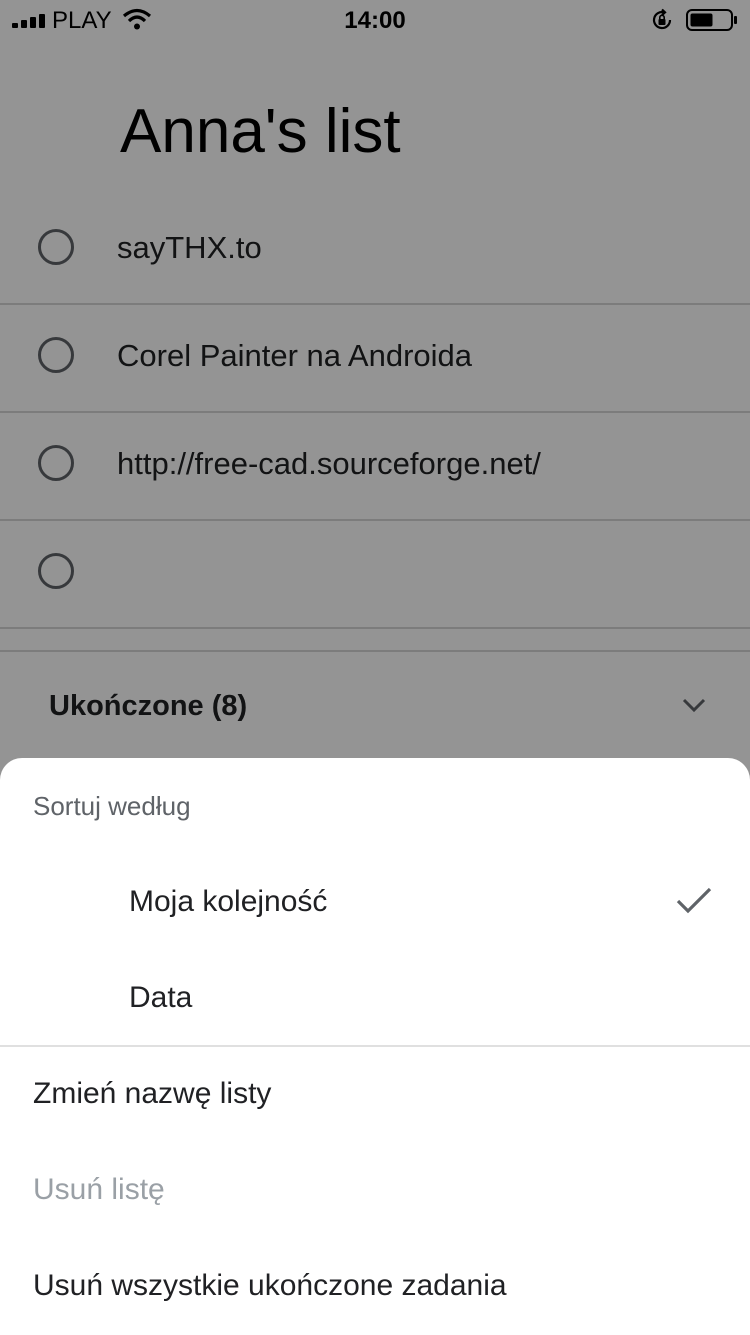 This screenshot has height=1335, width=750. What do you see at coordinates (662, 19) in the screenshot?
I see `rotation-lock-icon` at bounding box center [662, 19].